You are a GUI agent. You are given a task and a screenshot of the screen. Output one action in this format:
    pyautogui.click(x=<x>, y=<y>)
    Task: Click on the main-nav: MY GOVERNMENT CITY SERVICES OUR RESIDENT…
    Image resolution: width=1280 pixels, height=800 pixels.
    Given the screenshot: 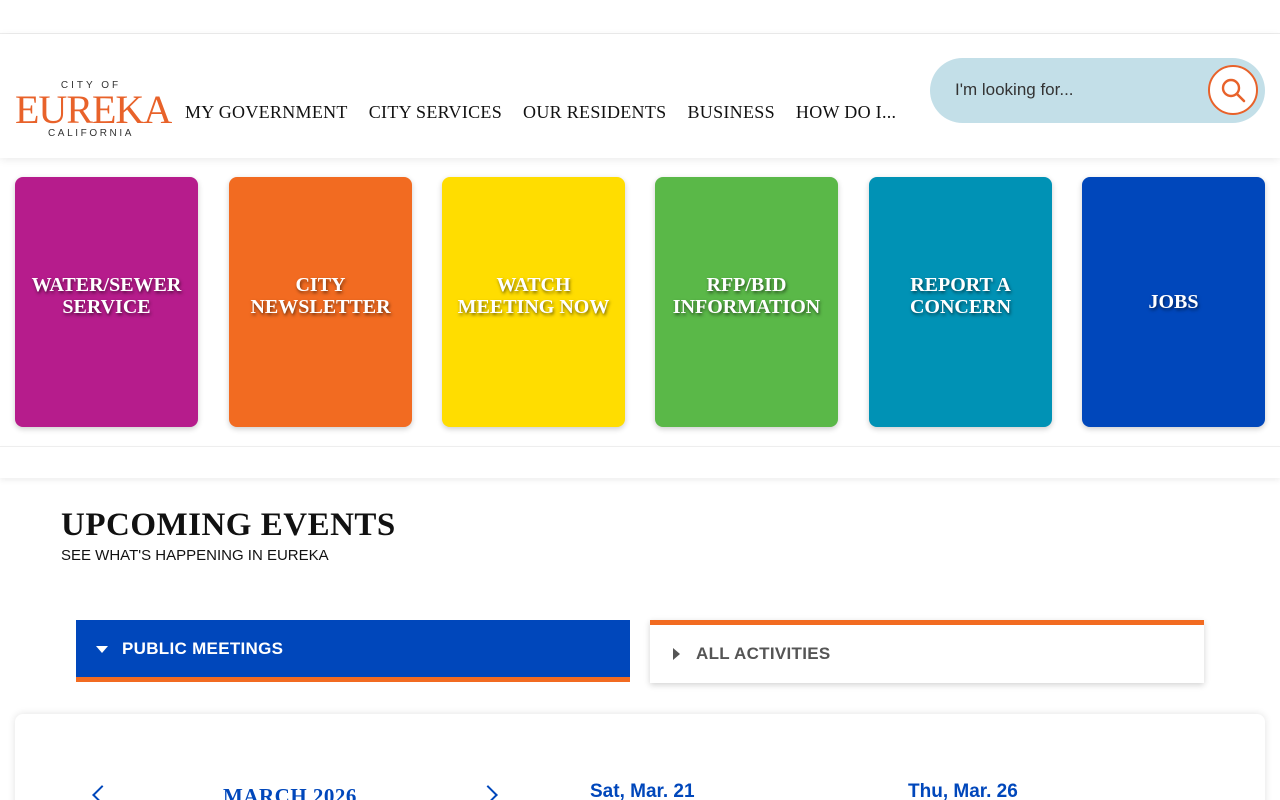 What is the action you would take?
    pyautogui.click(x=551, y=112)
    